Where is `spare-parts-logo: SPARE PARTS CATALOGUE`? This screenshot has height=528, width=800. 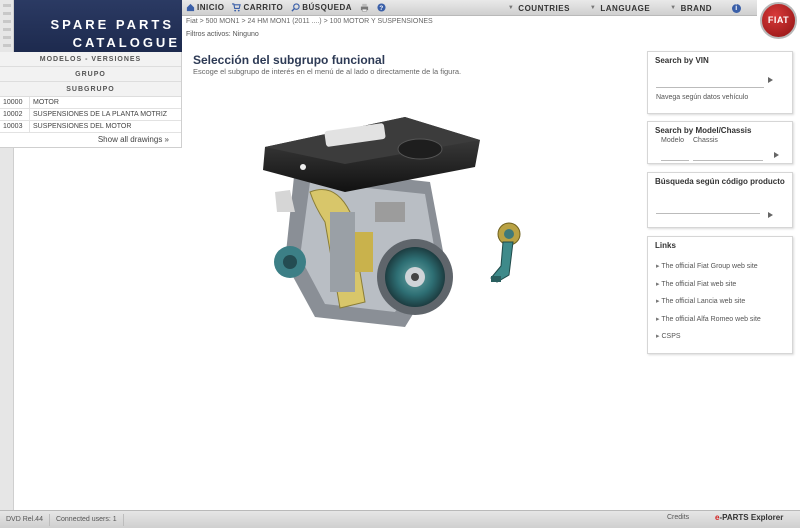 spare-parts-logo: SPARE PARTS CATALOGUE is located at coordinates (98, 26).